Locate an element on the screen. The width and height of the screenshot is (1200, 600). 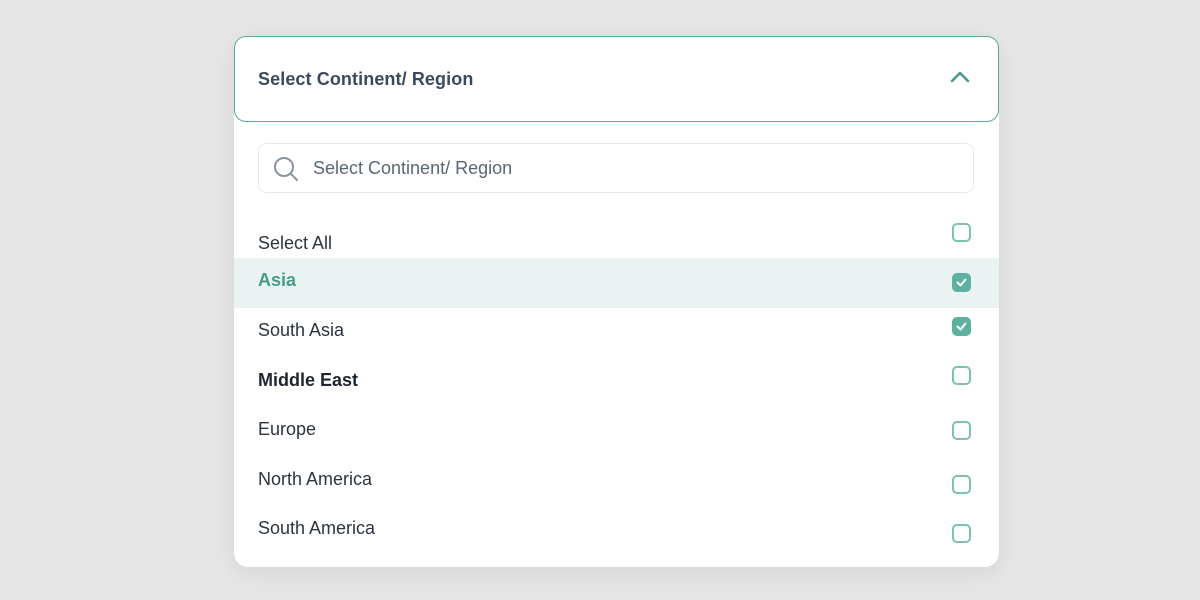
option-north-america: North America is located at coordinates (616, 479).